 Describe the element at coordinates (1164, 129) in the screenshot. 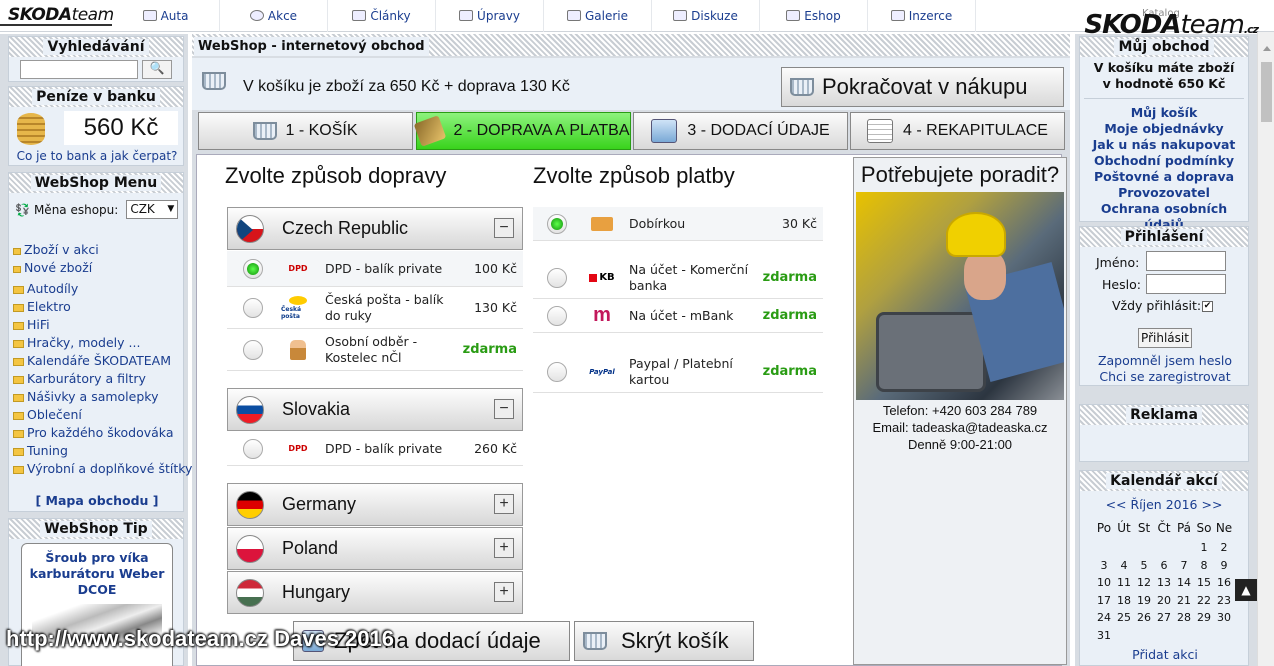

I see `my-orders-link: Moje objednávky` at that location.